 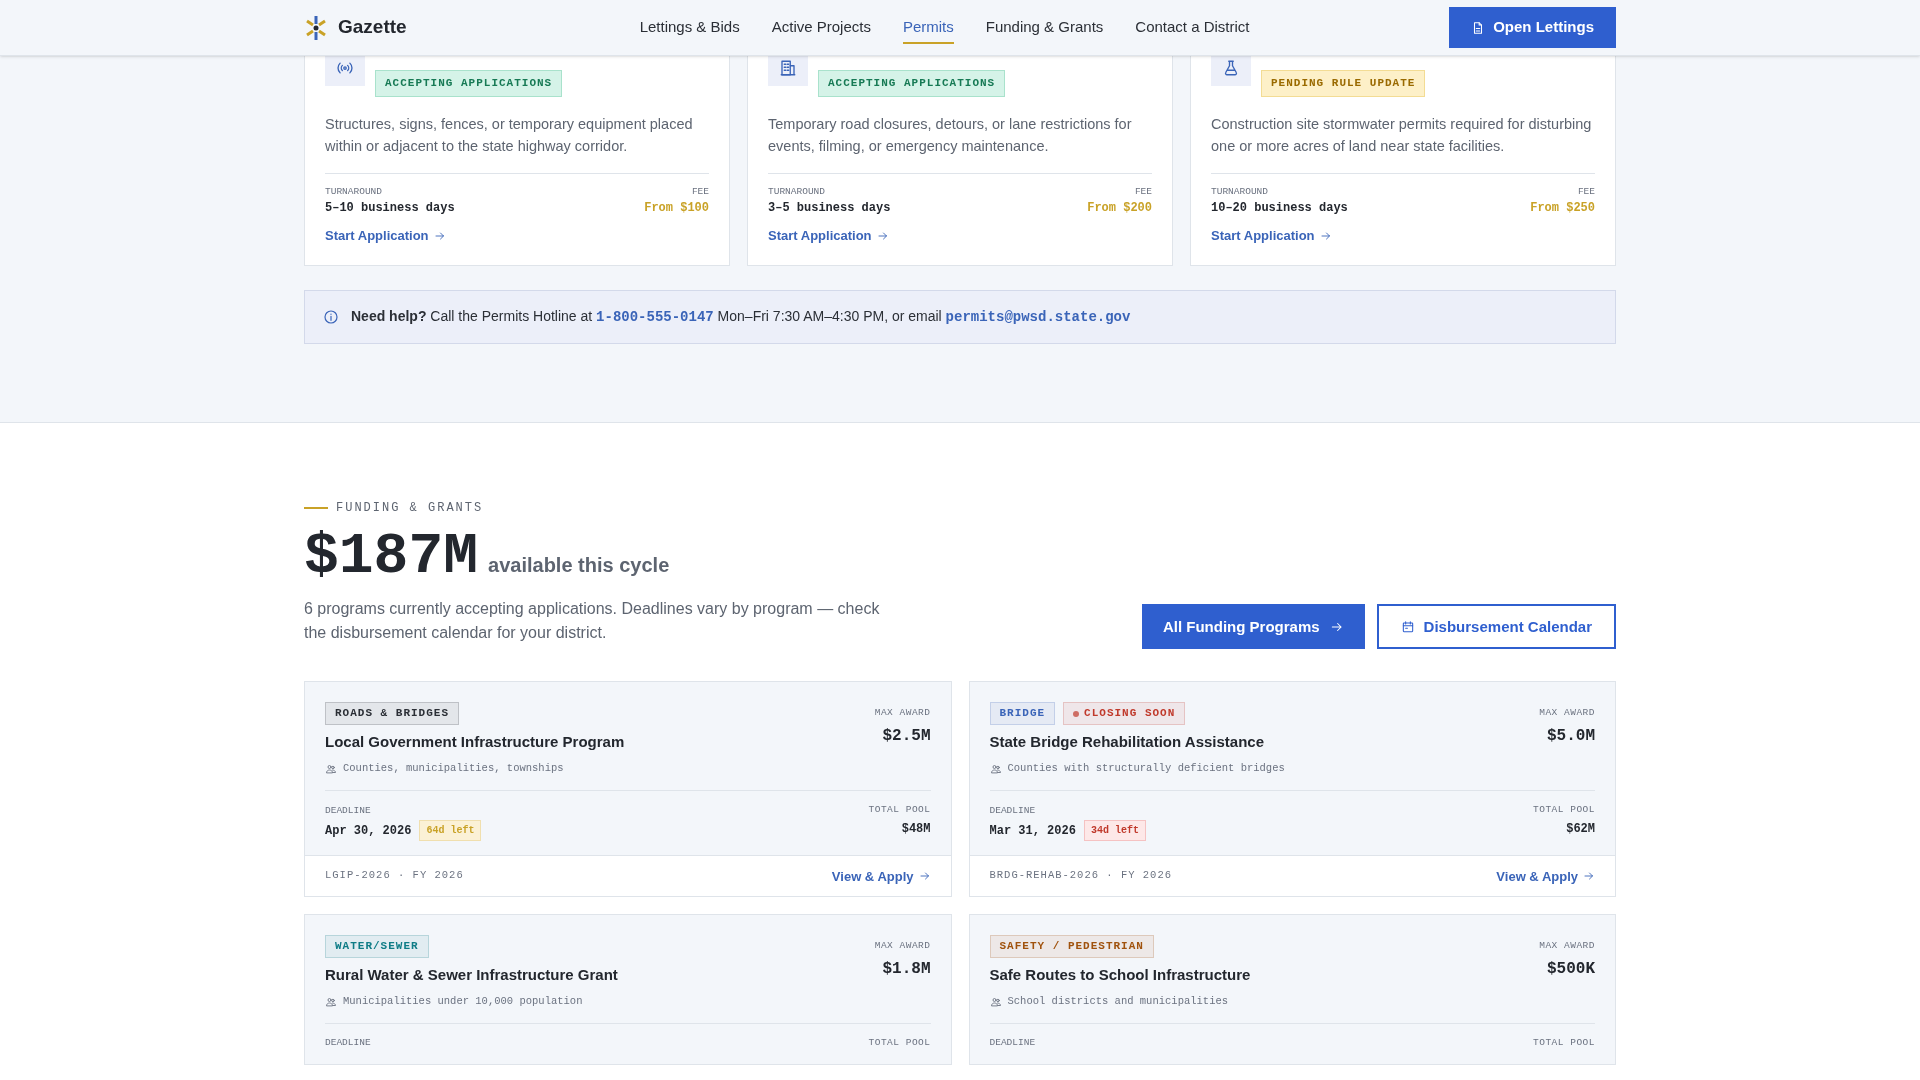 What do you see at coordinates (1146, 769) in the screenshot?
I see `eligibility-text: Counties with structurally deficient bridges` at bounding box center [1146, 769].